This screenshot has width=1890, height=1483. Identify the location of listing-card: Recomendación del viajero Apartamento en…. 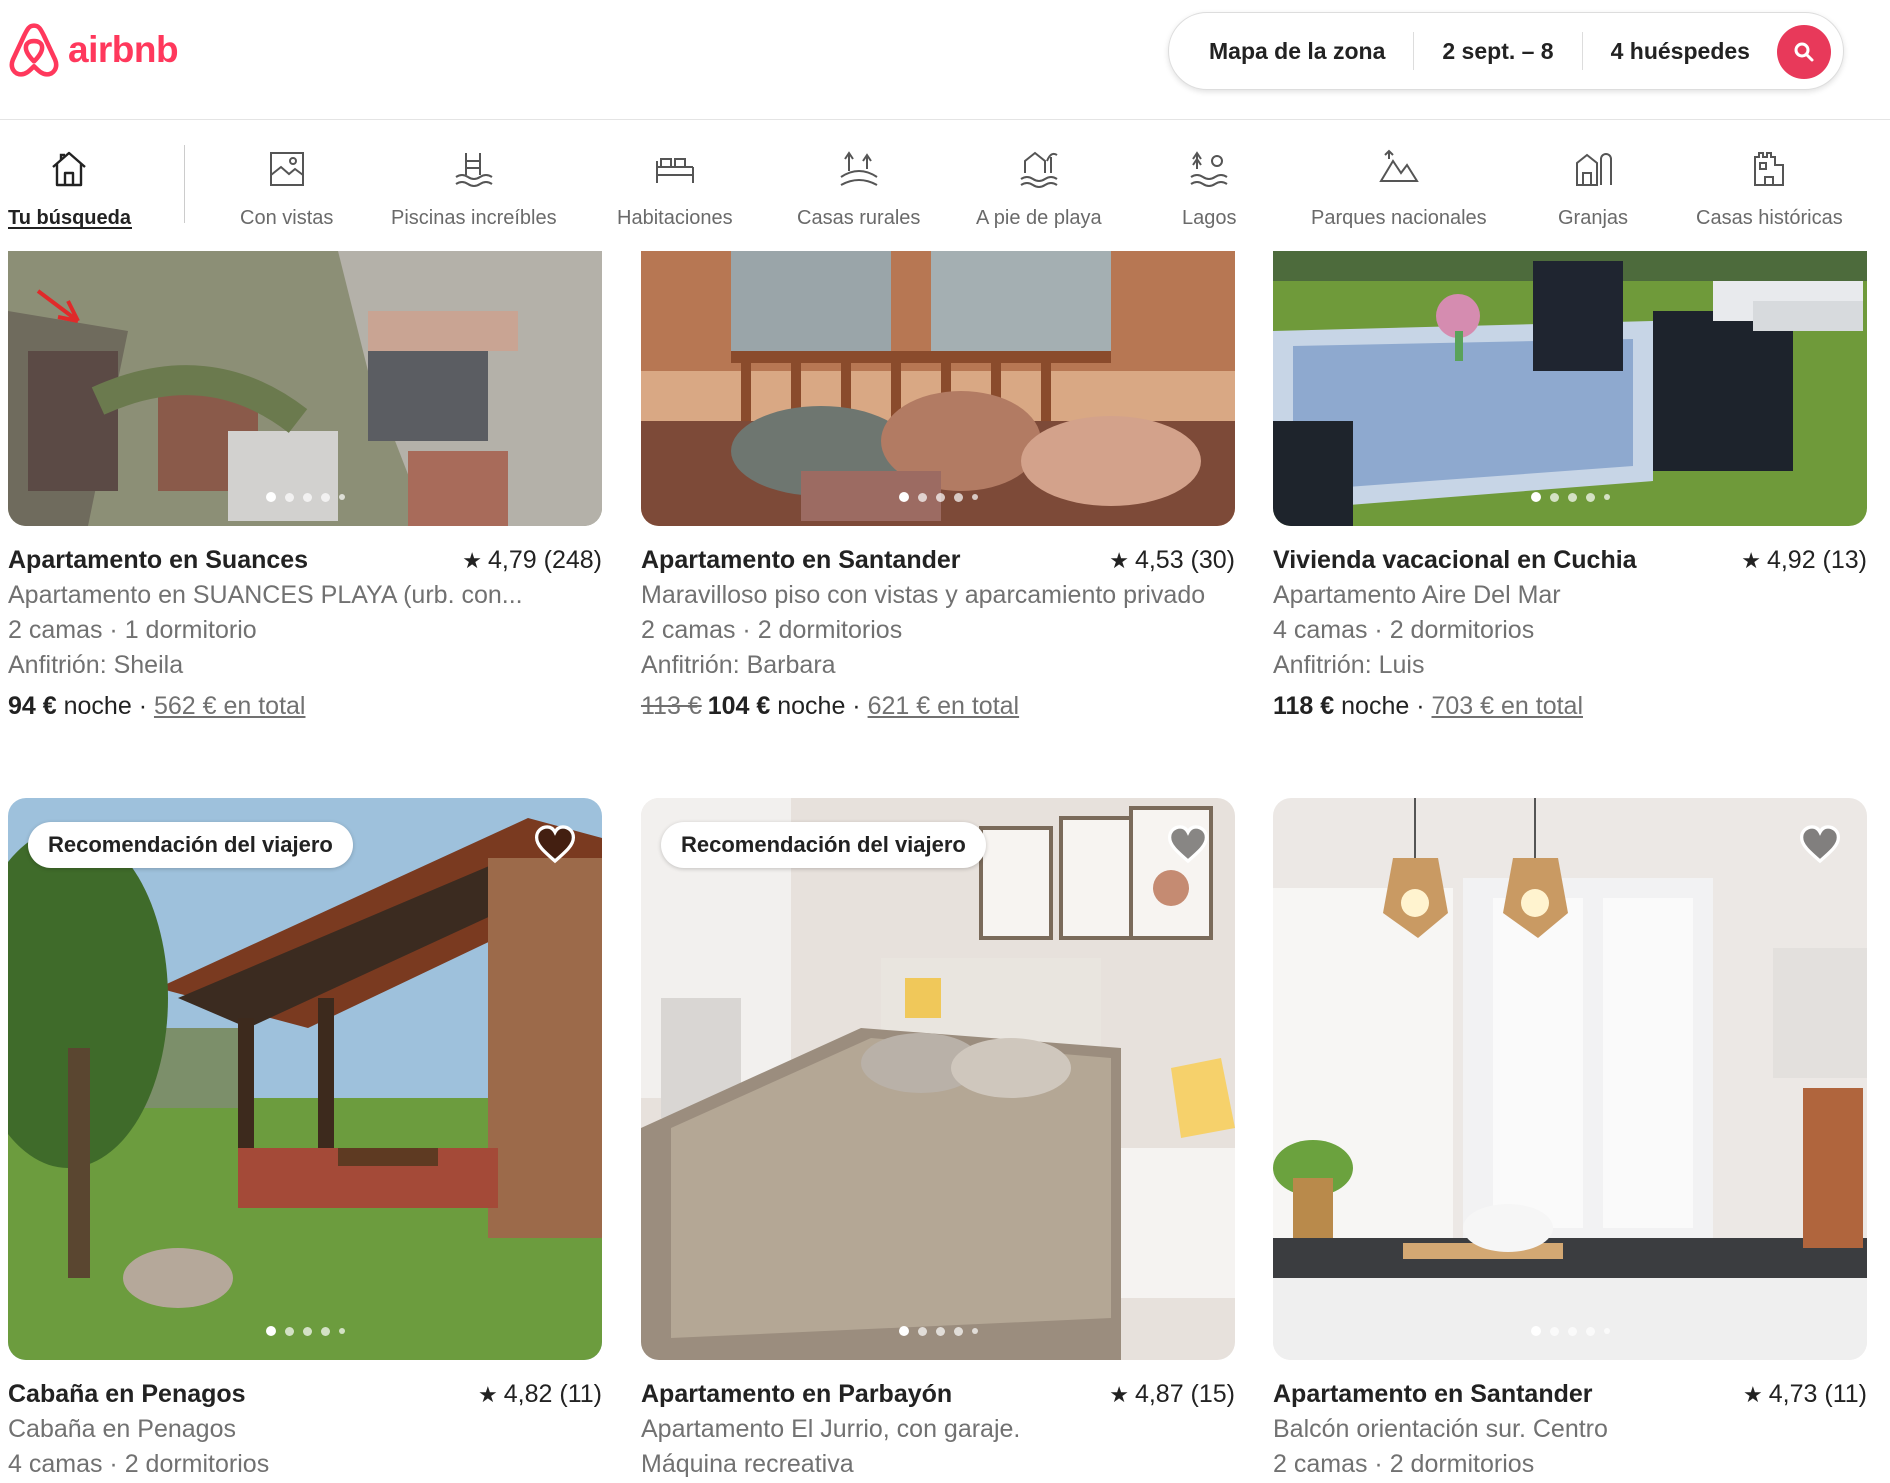
(938, 1138).